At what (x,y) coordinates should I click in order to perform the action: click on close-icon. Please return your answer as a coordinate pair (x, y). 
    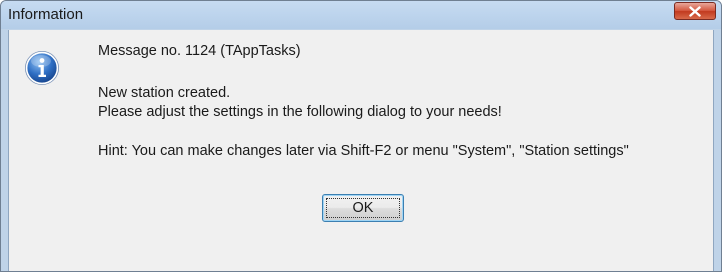
    Looking at the image, I should click on (695, 11).